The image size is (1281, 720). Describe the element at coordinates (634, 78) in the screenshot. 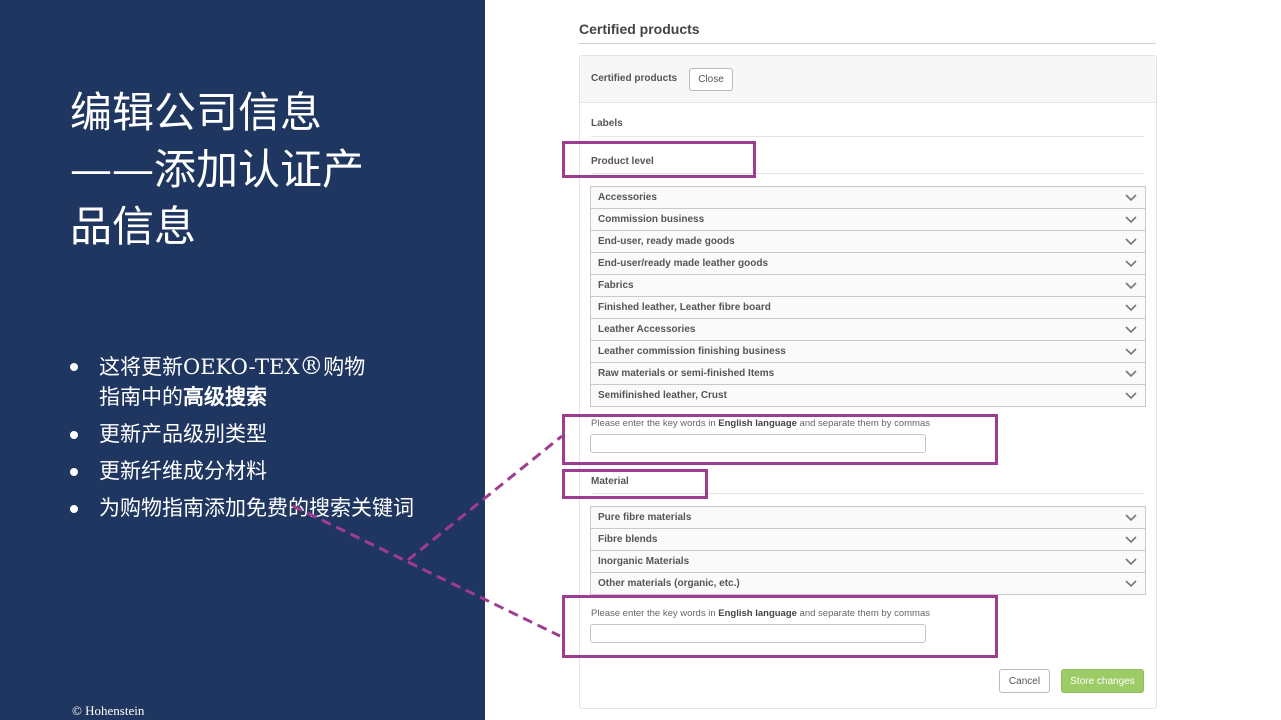

I see `panel-header-title: Certified products` at that location.